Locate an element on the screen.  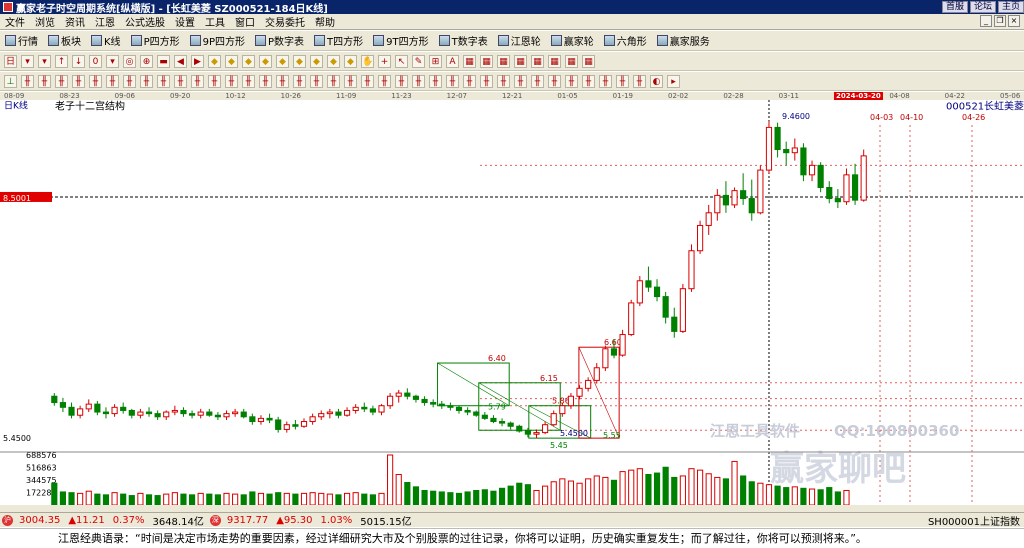
menu-help: 帮助 is located at coordinates (325, 21).